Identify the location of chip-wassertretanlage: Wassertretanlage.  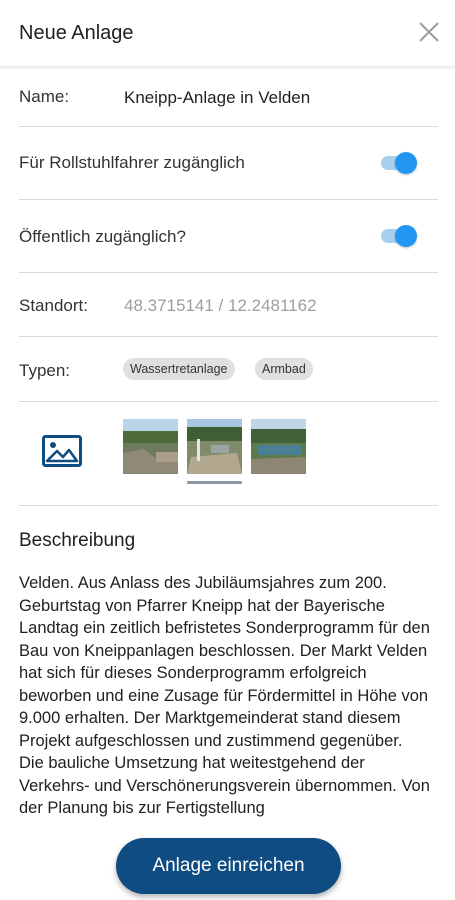
(179, 369).